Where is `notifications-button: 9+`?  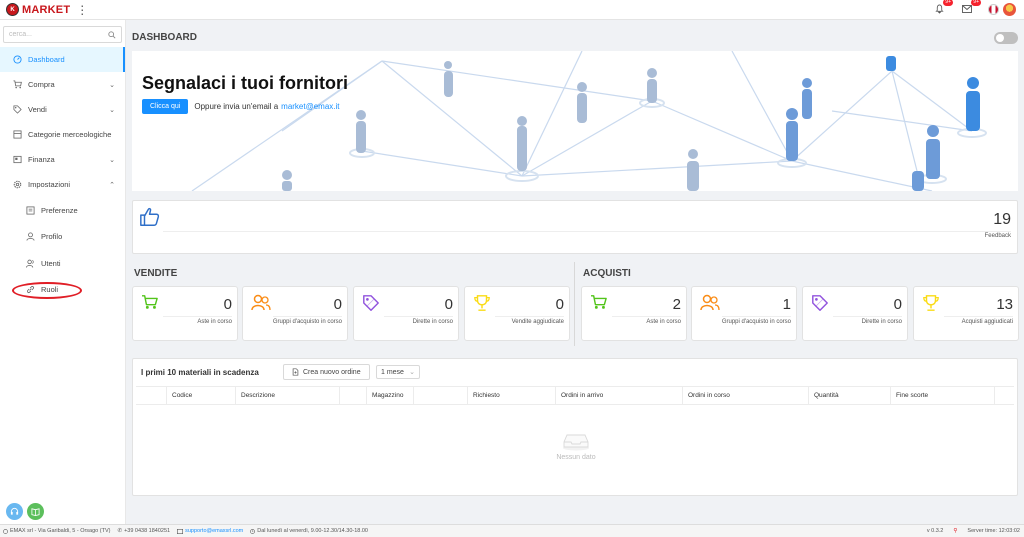 notifications-button: 9+ is located at coordinates (942, 8).